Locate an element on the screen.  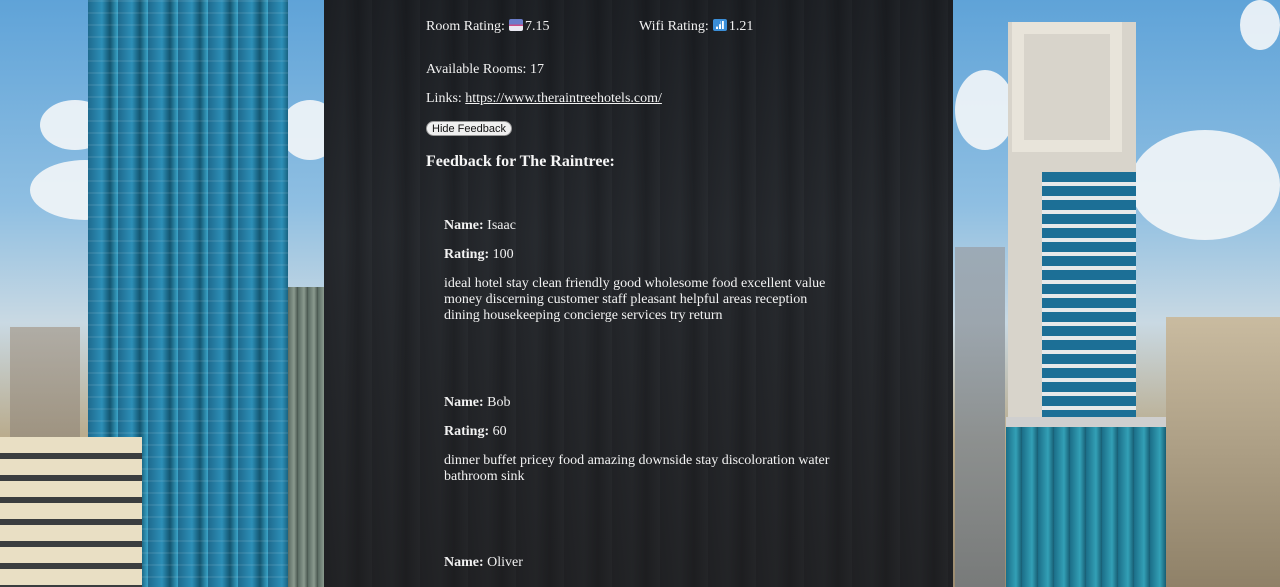
room-rating: Room Rating: 7.15 is located at coordinates (487, 27).